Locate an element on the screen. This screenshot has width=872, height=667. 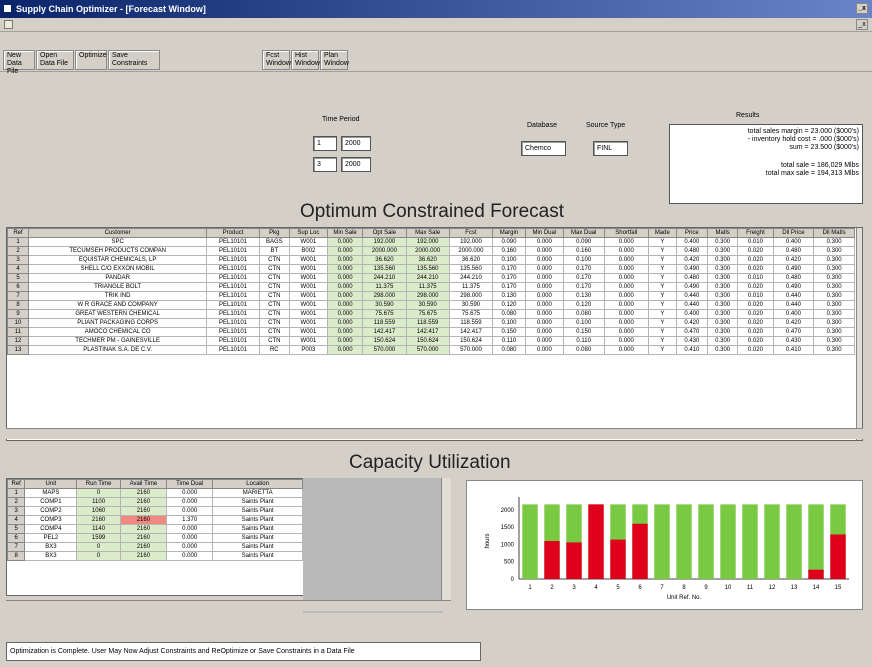
forecast-cell: 7 is located at coordinates (18, 296).